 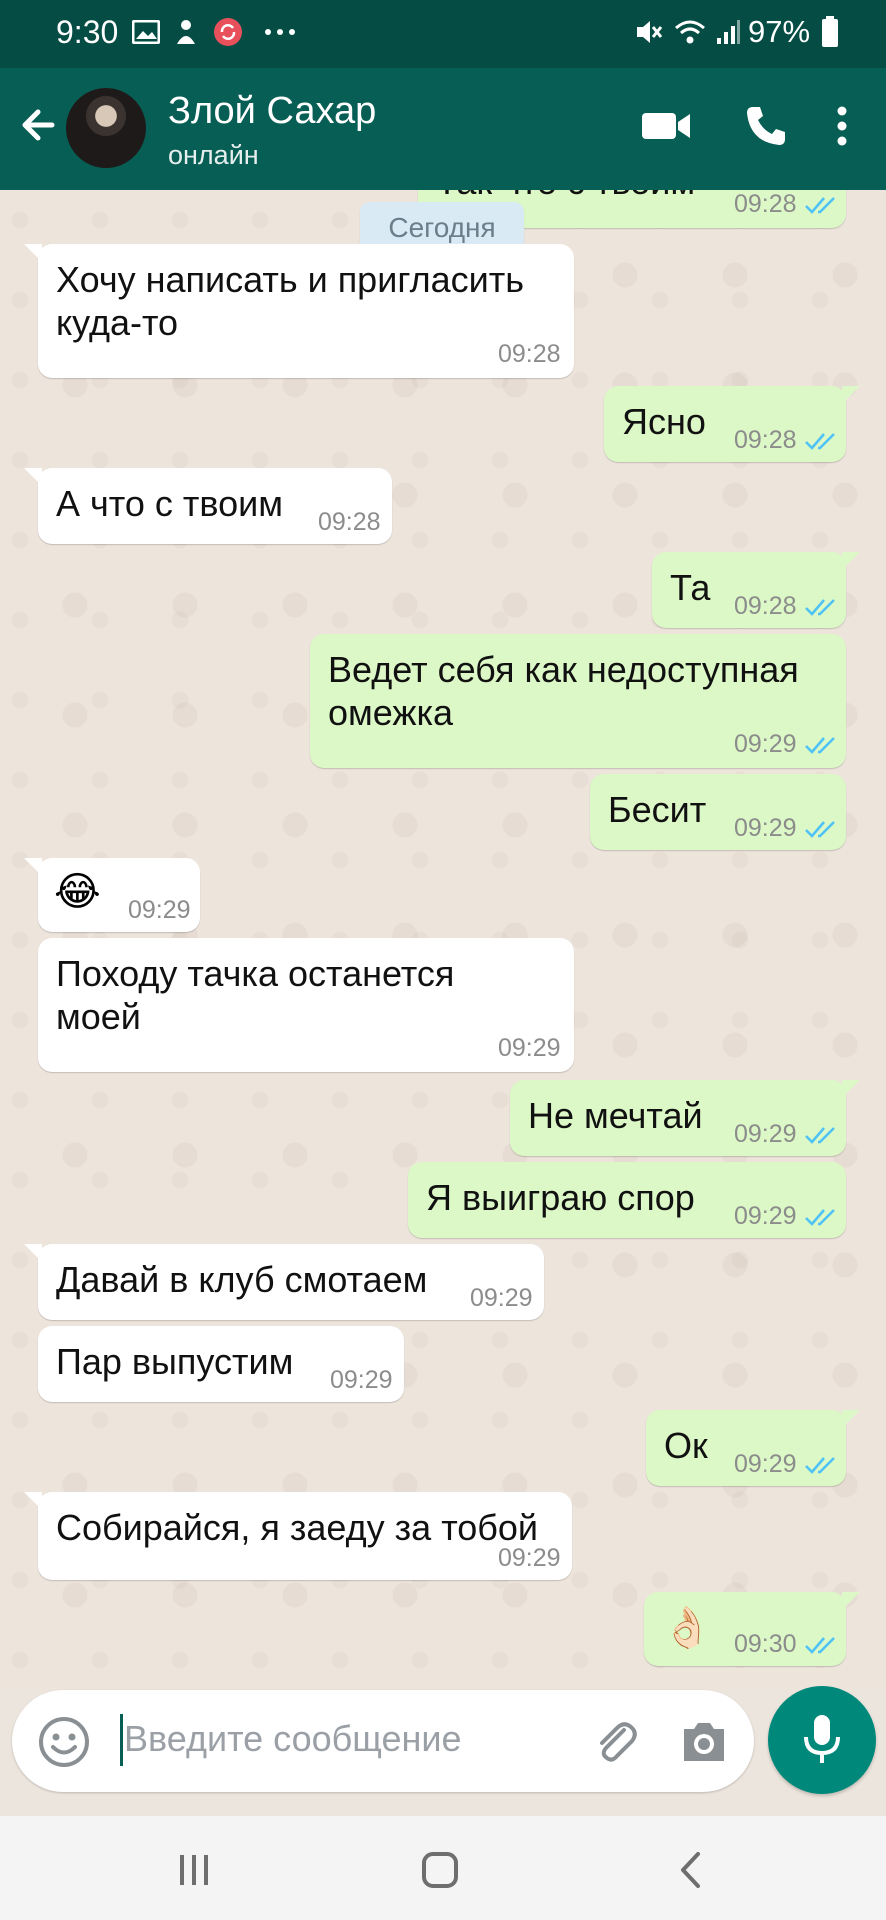 What do you see at coordinates (297, 1527) in the screenshot?
I see `message-text: Собирайся, я заеду за тобой` at bounding box center [297, 1527].